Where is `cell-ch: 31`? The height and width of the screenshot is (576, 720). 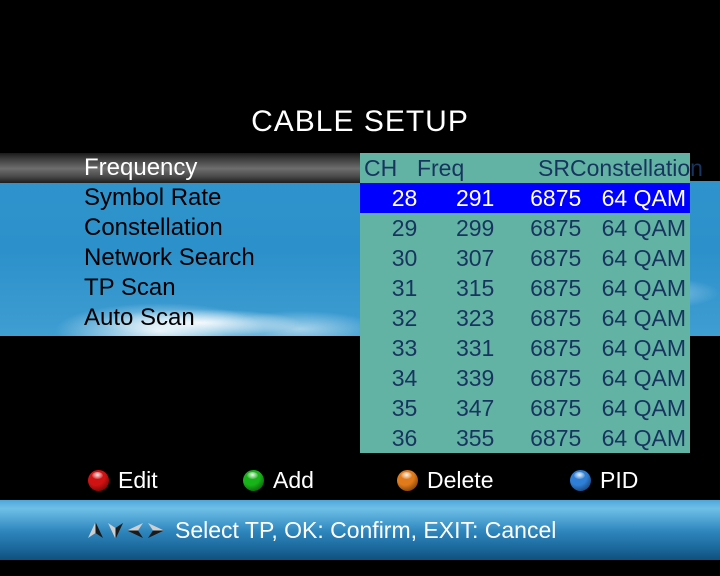
cell-ch: 31 is located at coordinates (404, 288).